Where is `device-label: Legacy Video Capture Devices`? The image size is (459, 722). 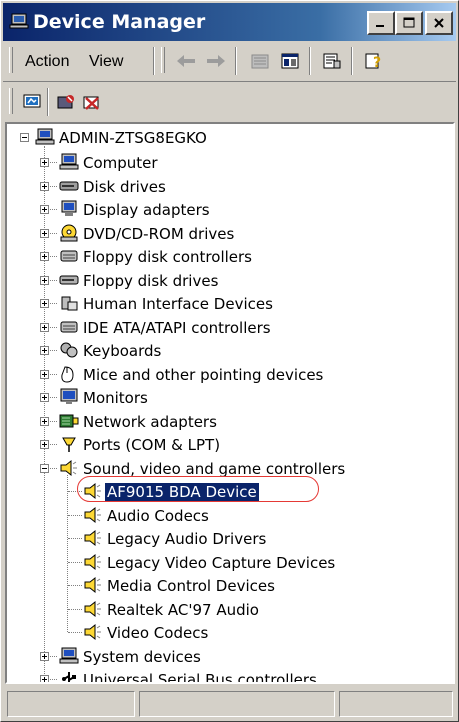
device-label: Legacy Video Capture Devices is located at coordinates (221, 563).